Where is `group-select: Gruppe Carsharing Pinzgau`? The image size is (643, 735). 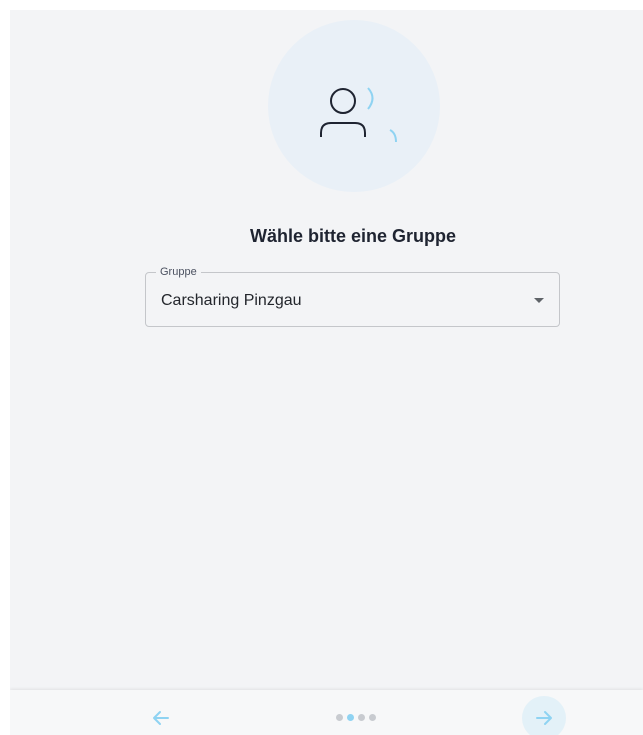 group-select: Gruppe Carsharing Pinzgau is located at coordinates (352, 296).